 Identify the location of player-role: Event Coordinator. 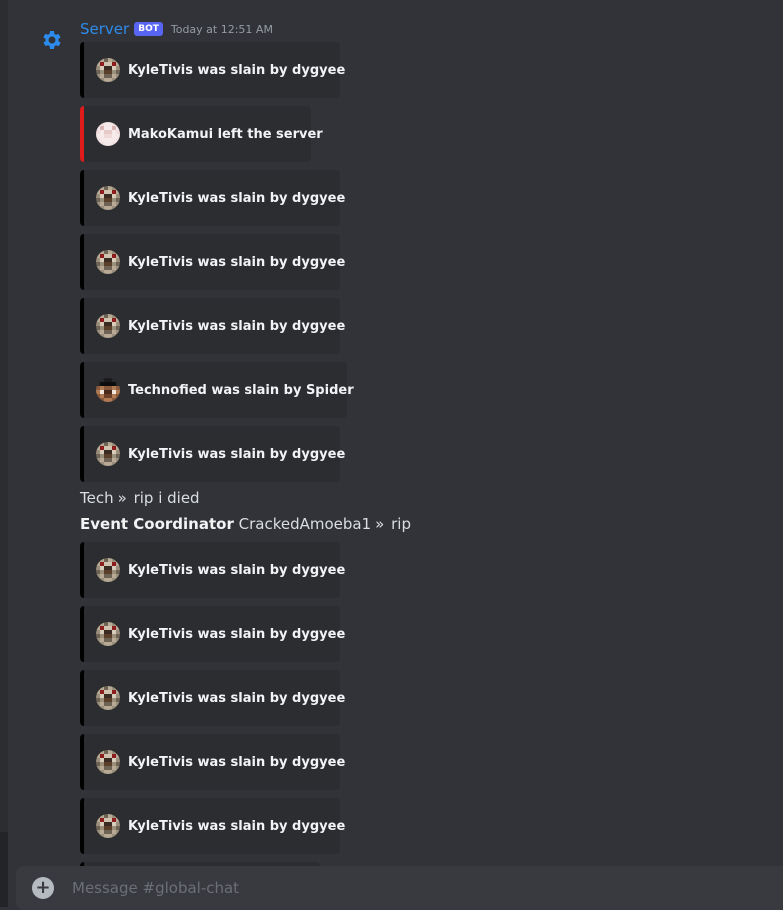
(157, 524).